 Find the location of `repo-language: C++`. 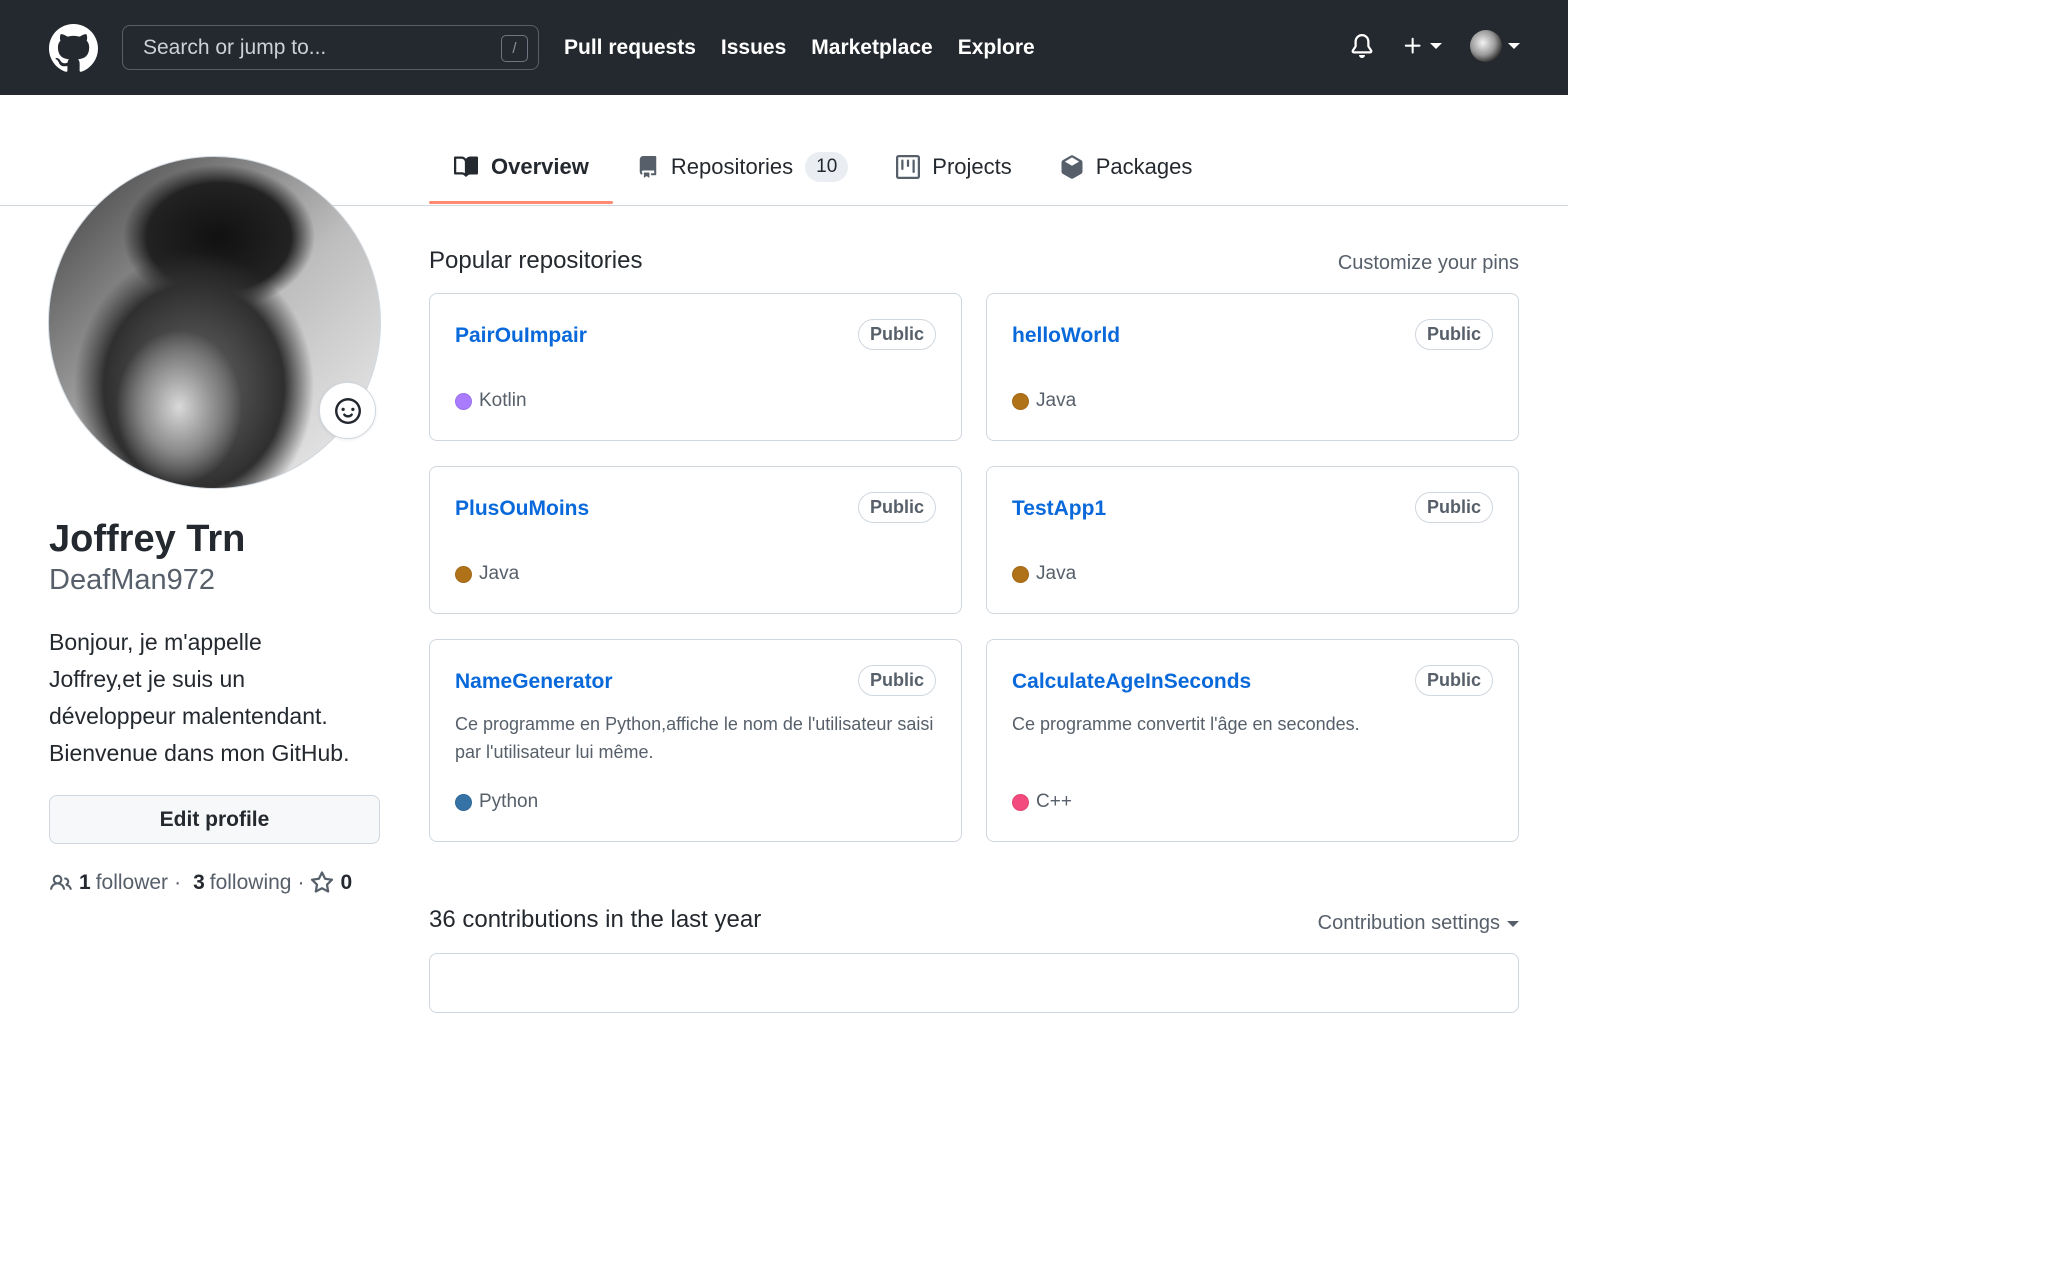

repo-language: C++ is located at coordinates (1042, 802).